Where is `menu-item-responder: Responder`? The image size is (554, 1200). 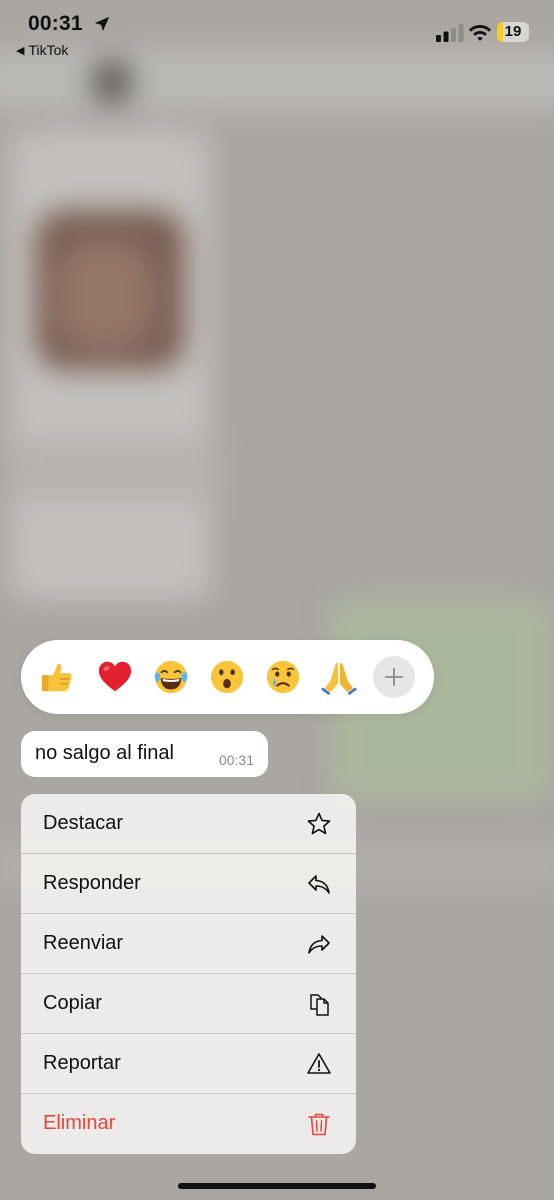 menu-item-responder: Responder is located at coordinates (188, 884).